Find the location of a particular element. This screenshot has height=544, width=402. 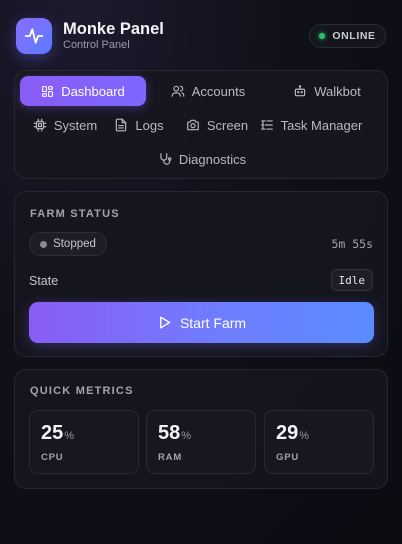

metric-gpu-label: GPU is located at coordinates (287, 457).